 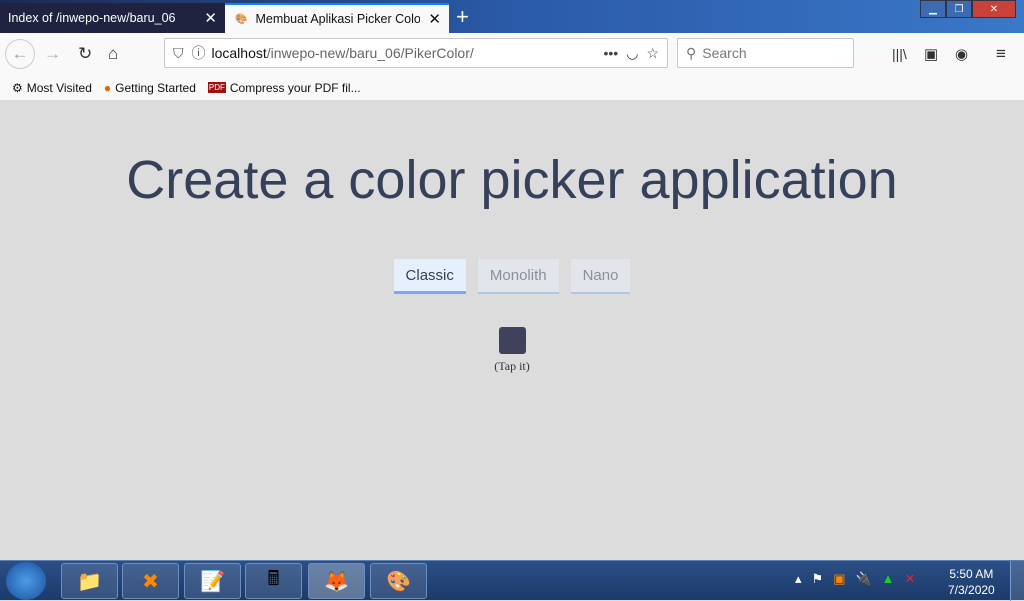 I want to click on search-input: ⚲ Search, so click(x=765, y=53).